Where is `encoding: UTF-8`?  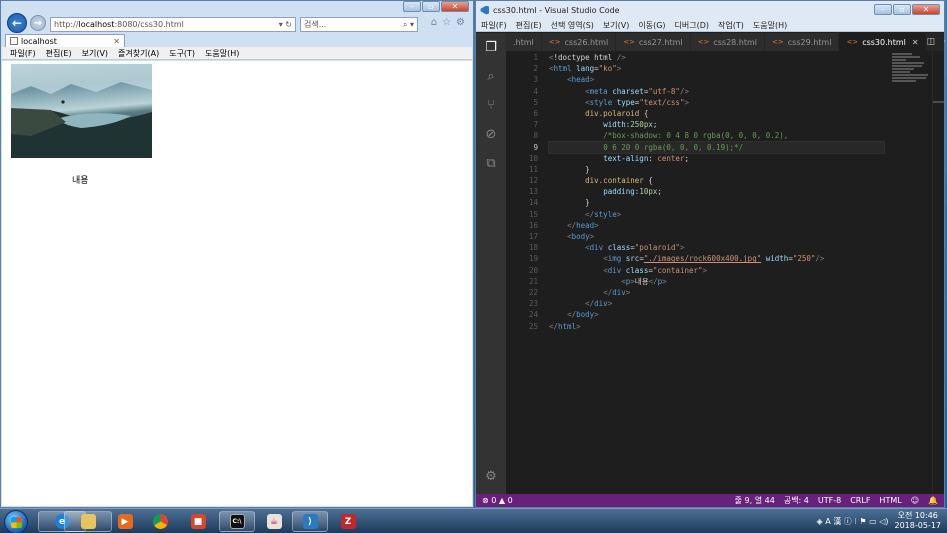 encoding: UTF-8 is located at coordinates (829, 500).